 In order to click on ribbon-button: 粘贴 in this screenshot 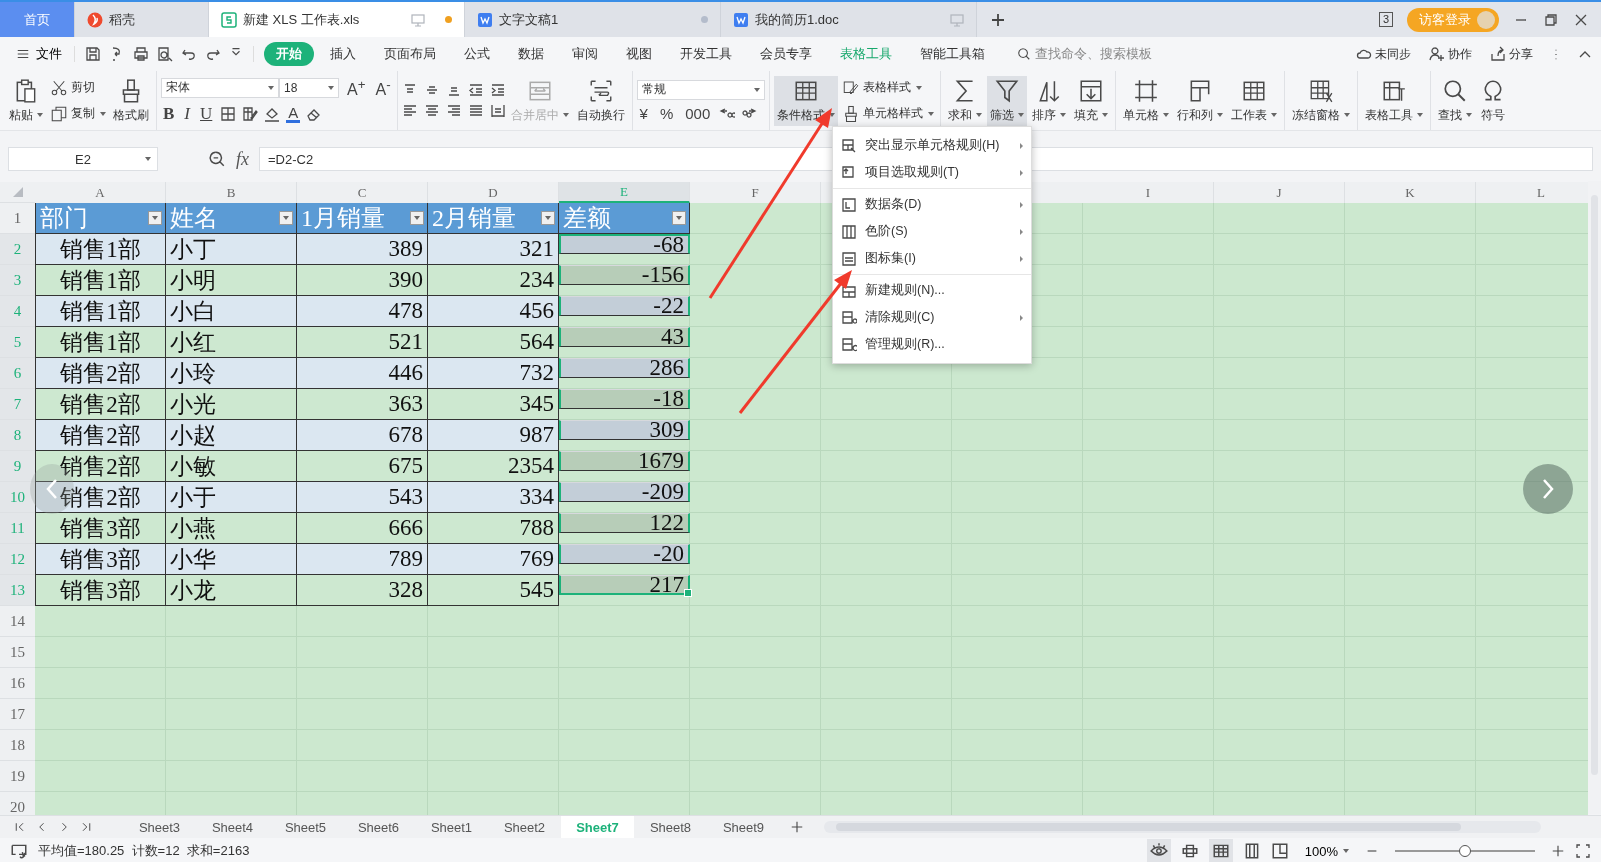, I will do `click(26, 100)`.